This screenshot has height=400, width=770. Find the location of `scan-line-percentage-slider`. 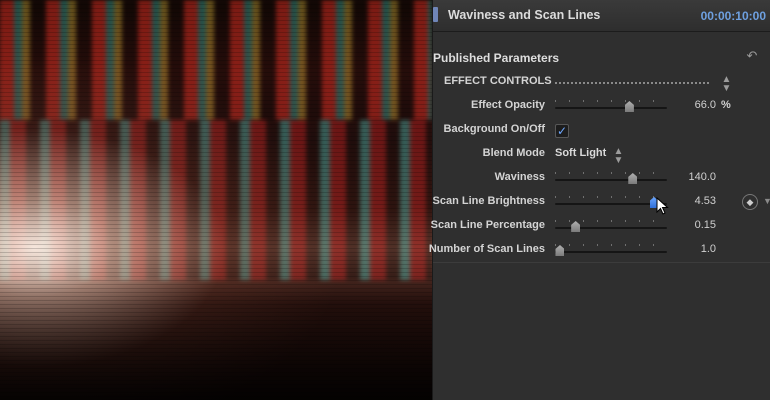

scan-line-percentage-slider is located at coordinates (611, 226).